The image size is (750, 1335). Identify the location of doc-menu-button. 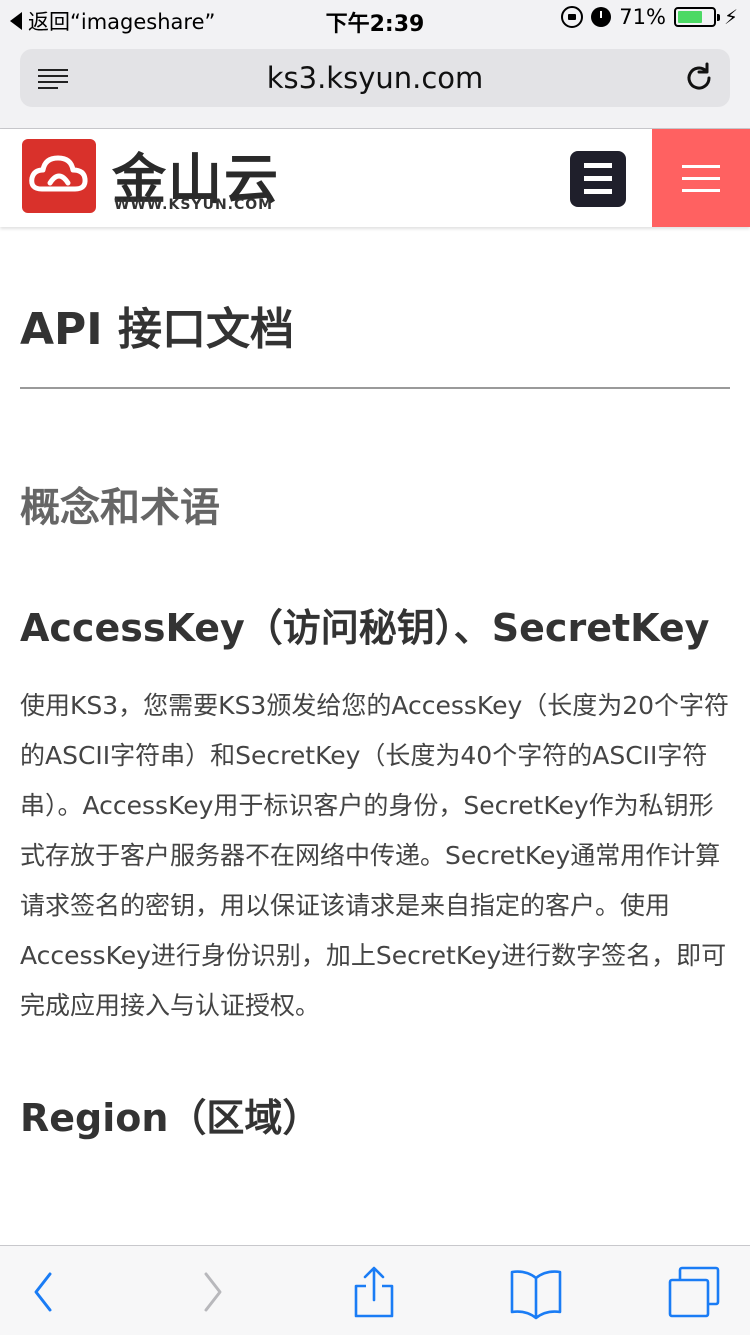
(598, 179).